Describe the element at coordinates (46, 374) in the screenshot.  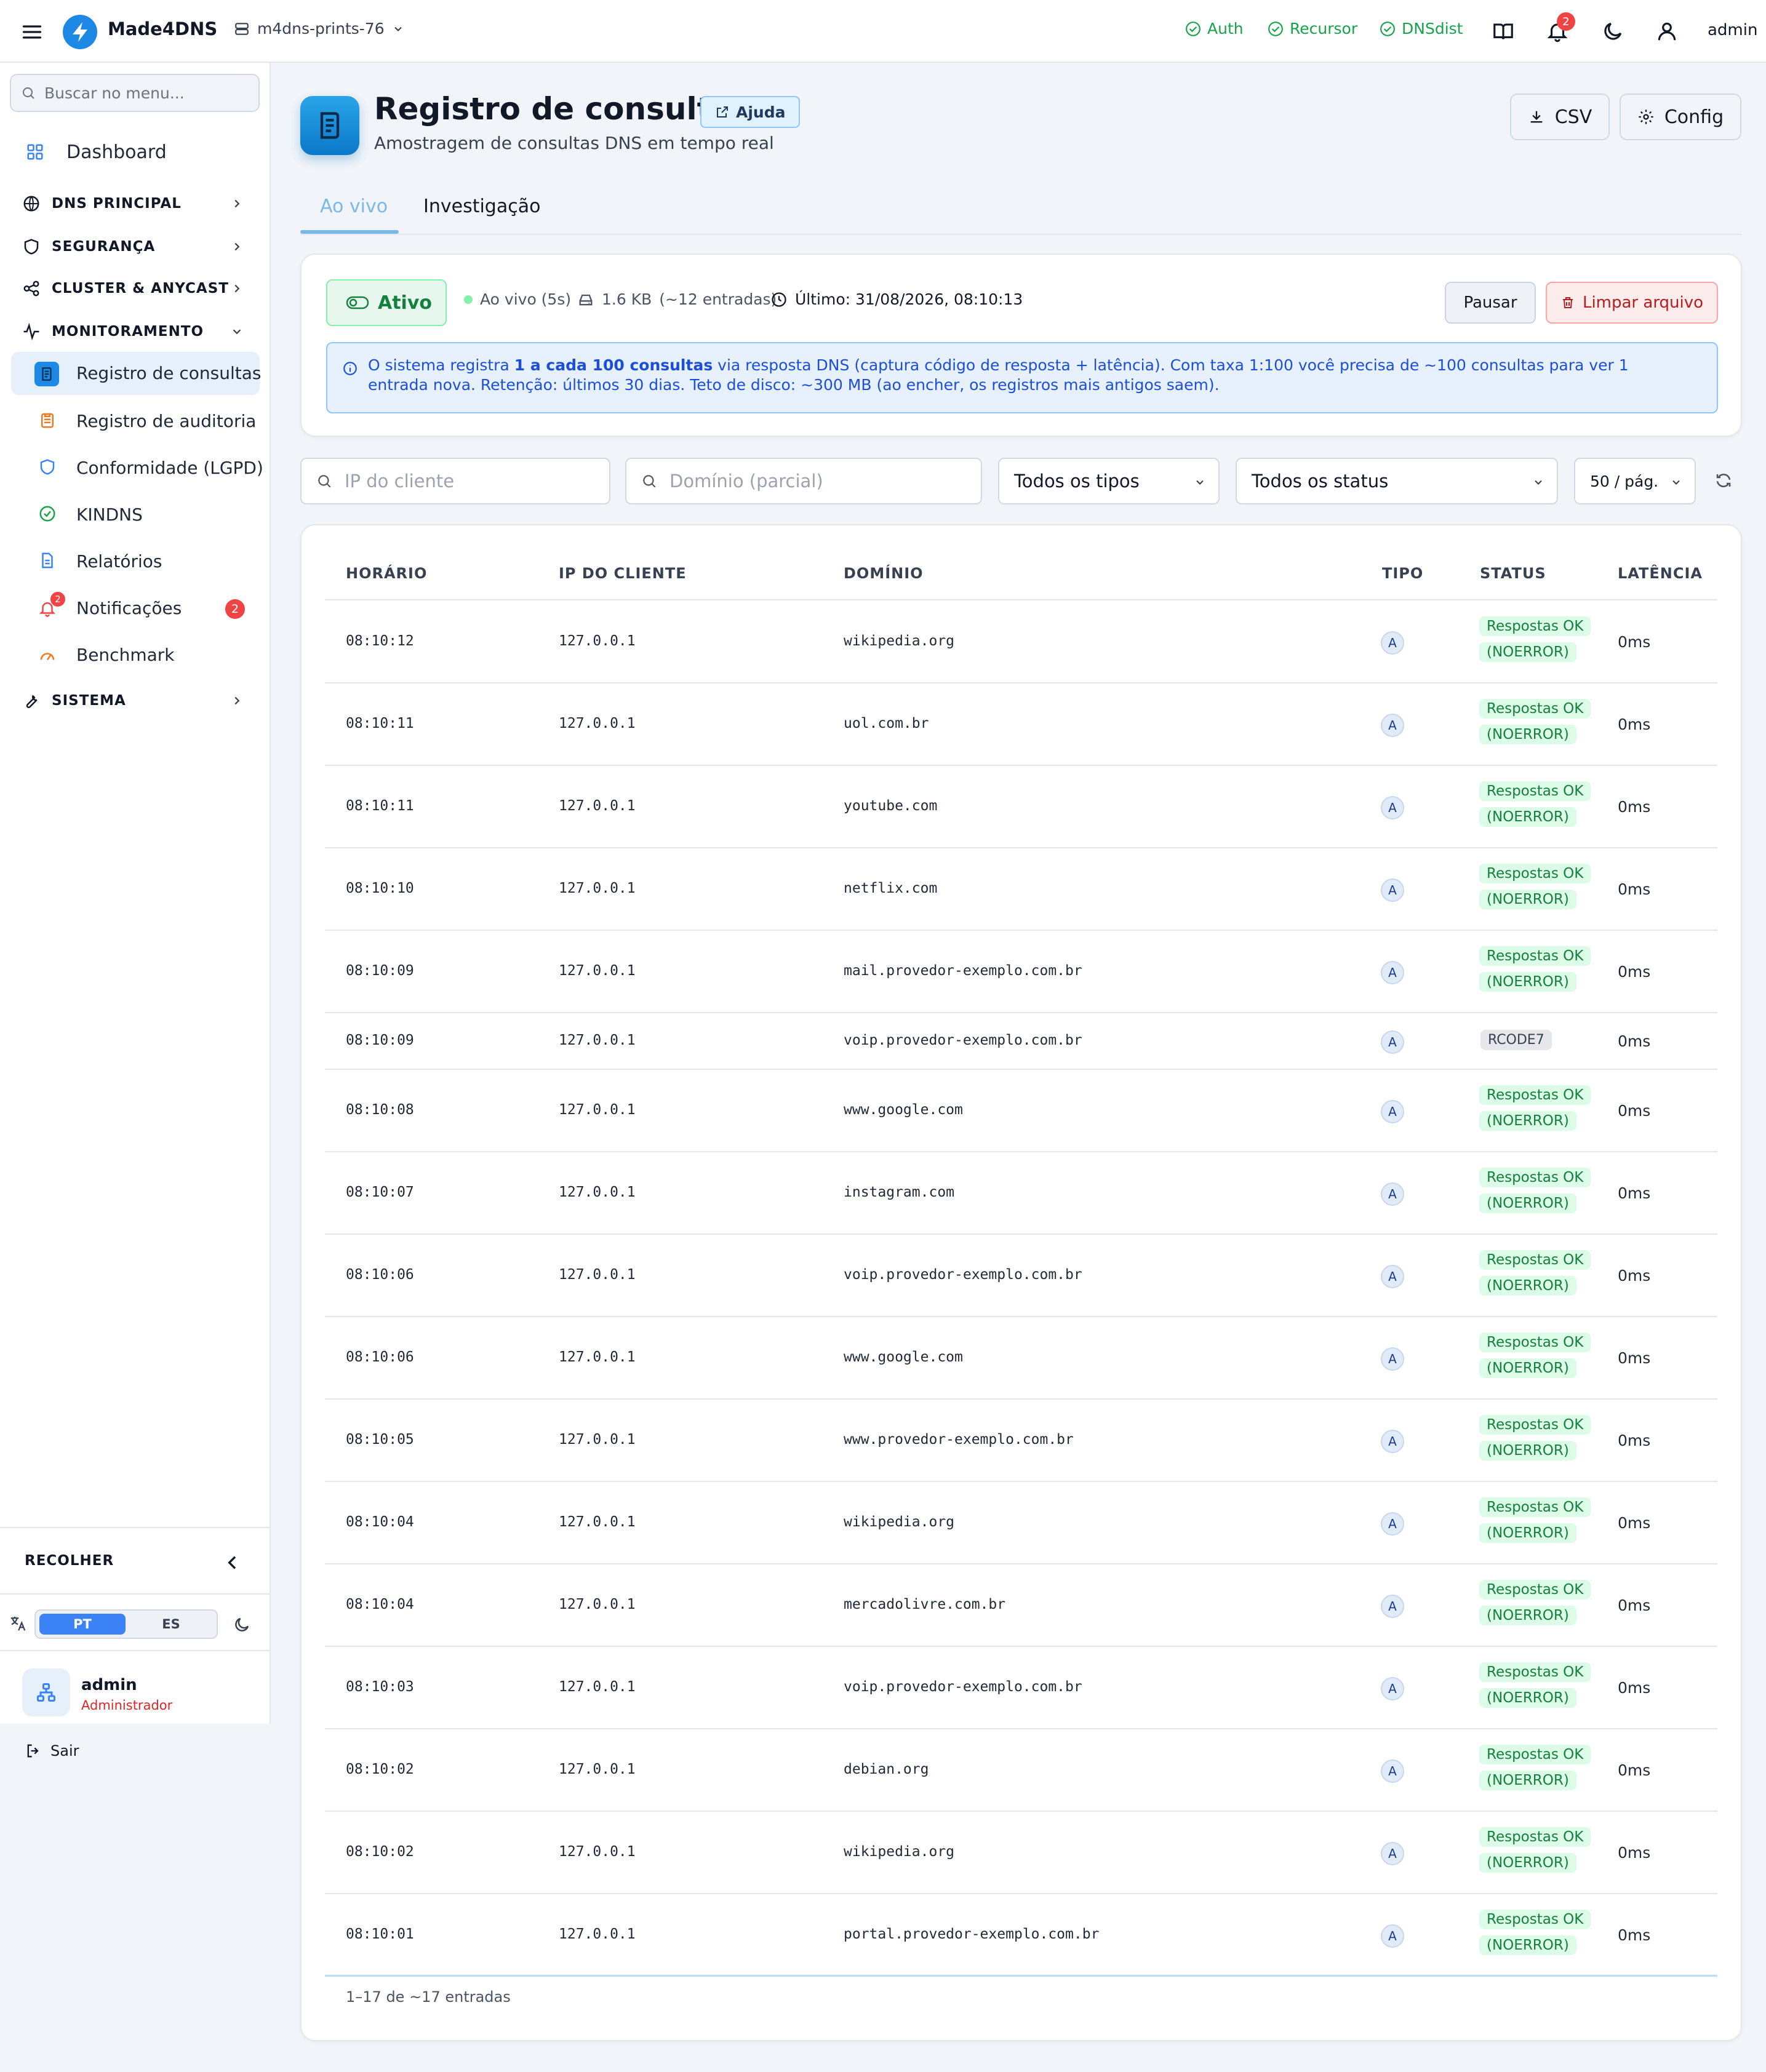
I see `query-log-icon` at that location.